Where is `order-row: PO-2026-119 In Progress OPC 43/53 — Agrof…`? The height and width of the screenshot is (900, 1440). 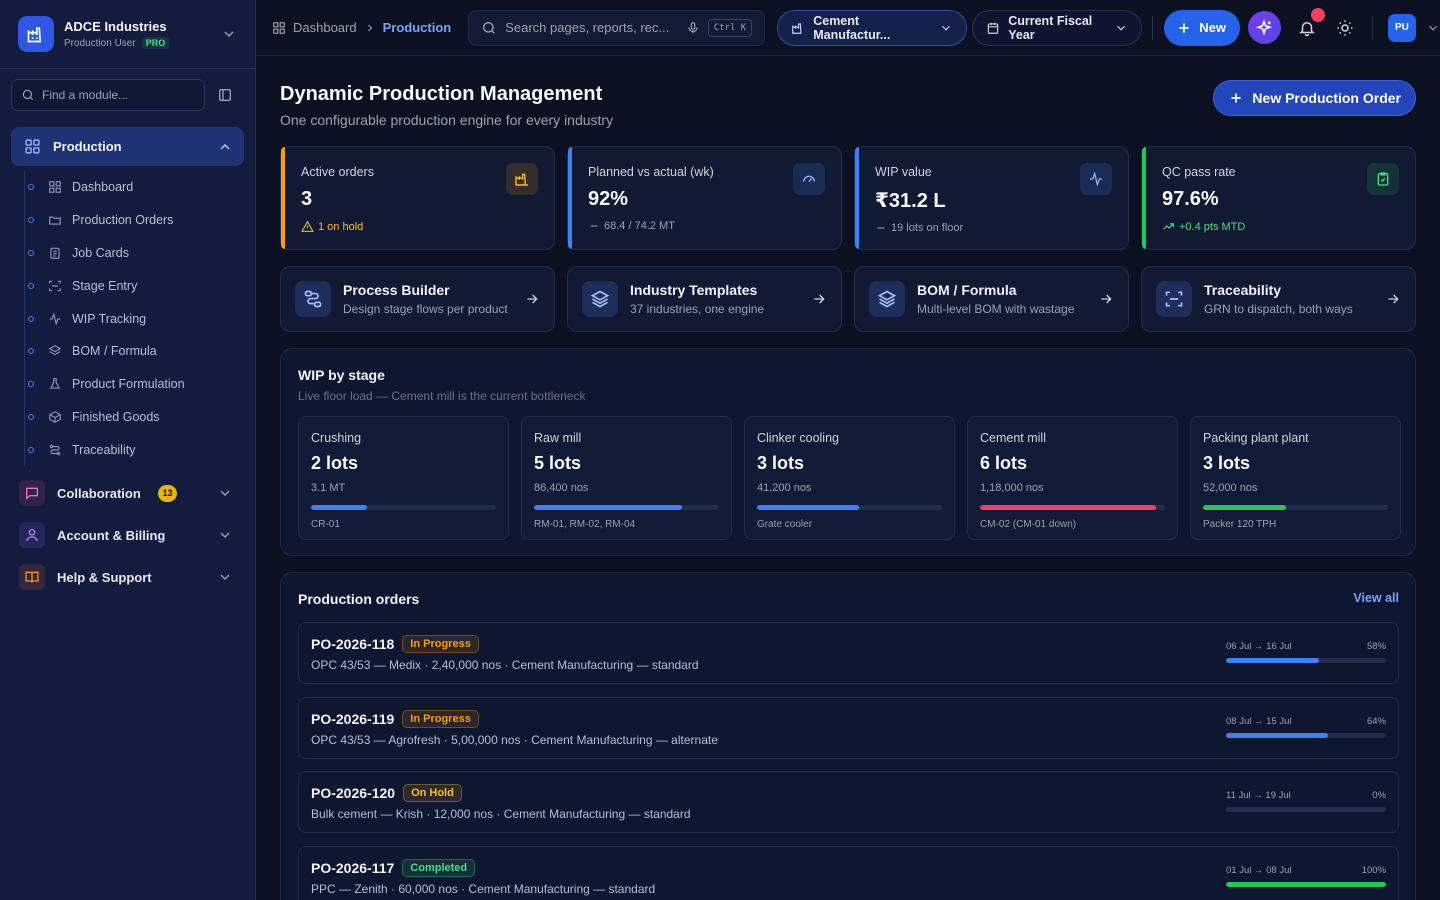
order-row: PO-2026-119 In Progress OPC 43/53 — Agrof… is located at coordinates (848, 727).